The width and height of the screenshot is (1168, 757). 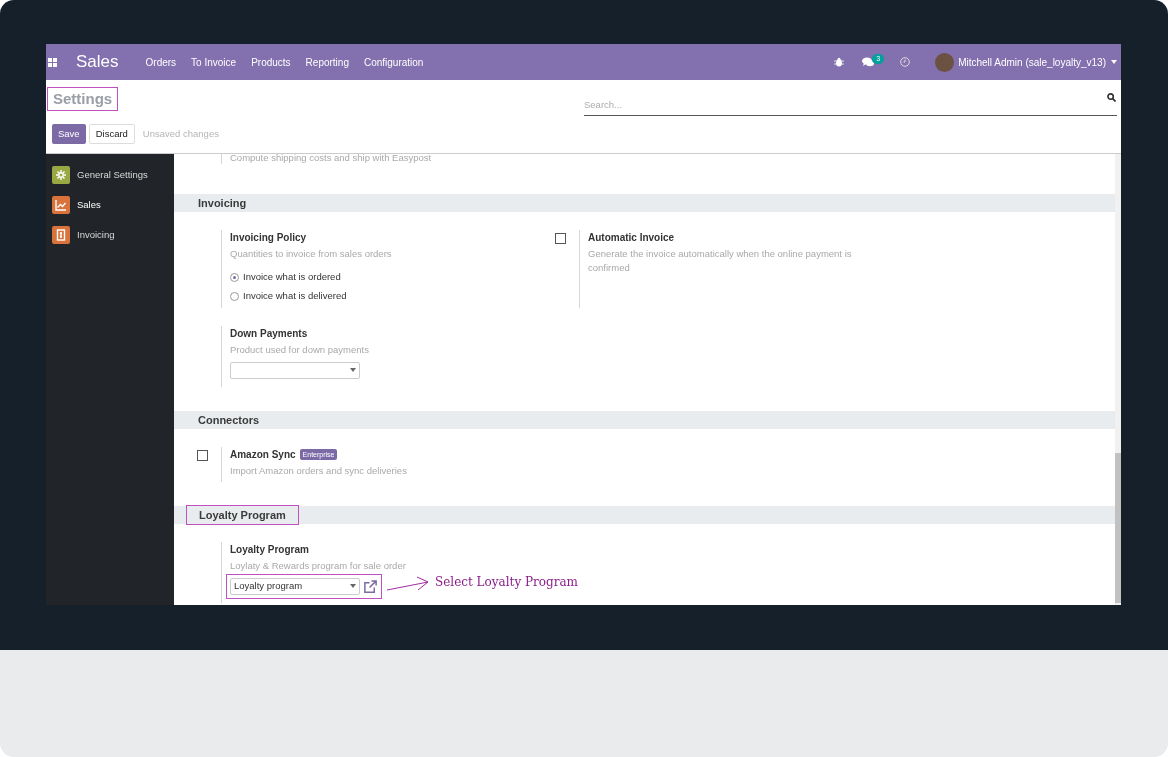 What do you see at coordinates (300, 349) in the screenshot?
I see `setting-description: Product used for down payments` at bounding box center [300, 349].